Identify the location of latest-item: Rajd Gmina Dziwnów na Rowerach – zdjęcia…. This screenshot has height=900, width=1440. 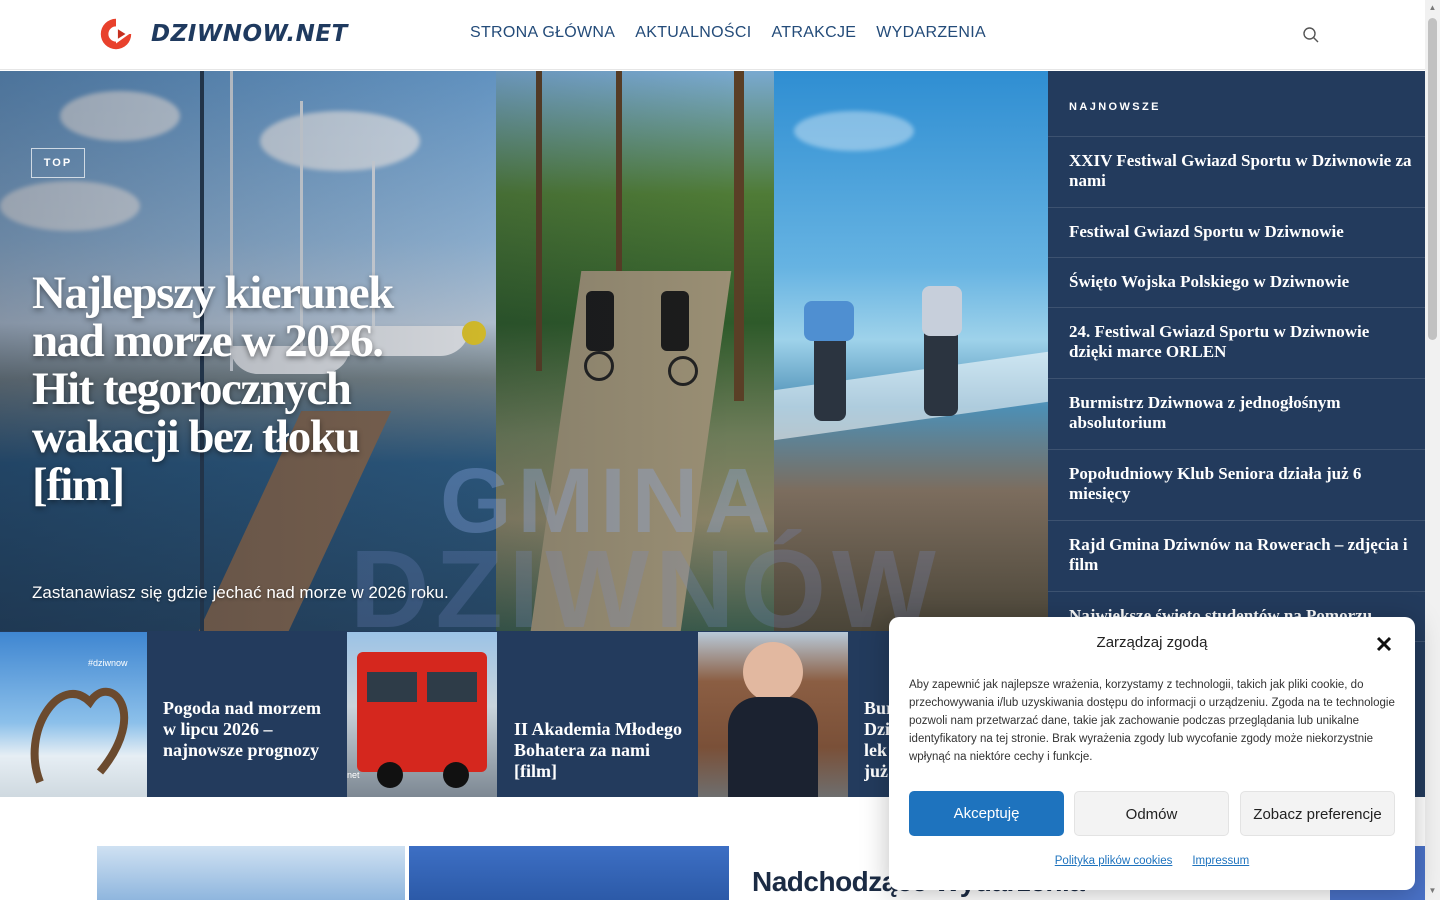
(1236, 556).